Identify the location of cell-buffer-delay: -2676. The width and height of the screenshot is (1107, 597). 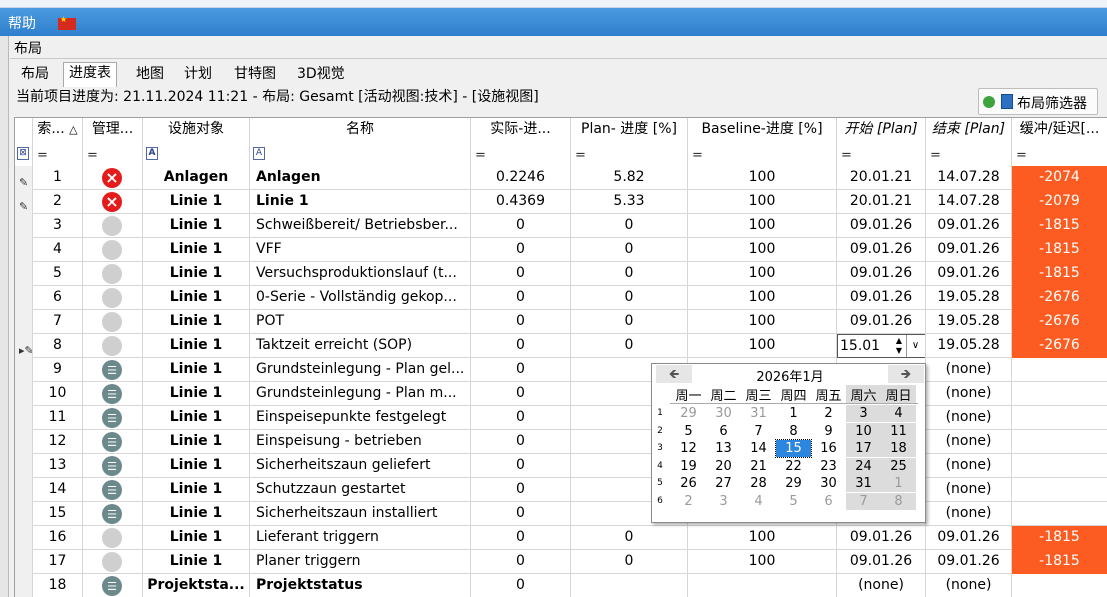
(1059, 322).